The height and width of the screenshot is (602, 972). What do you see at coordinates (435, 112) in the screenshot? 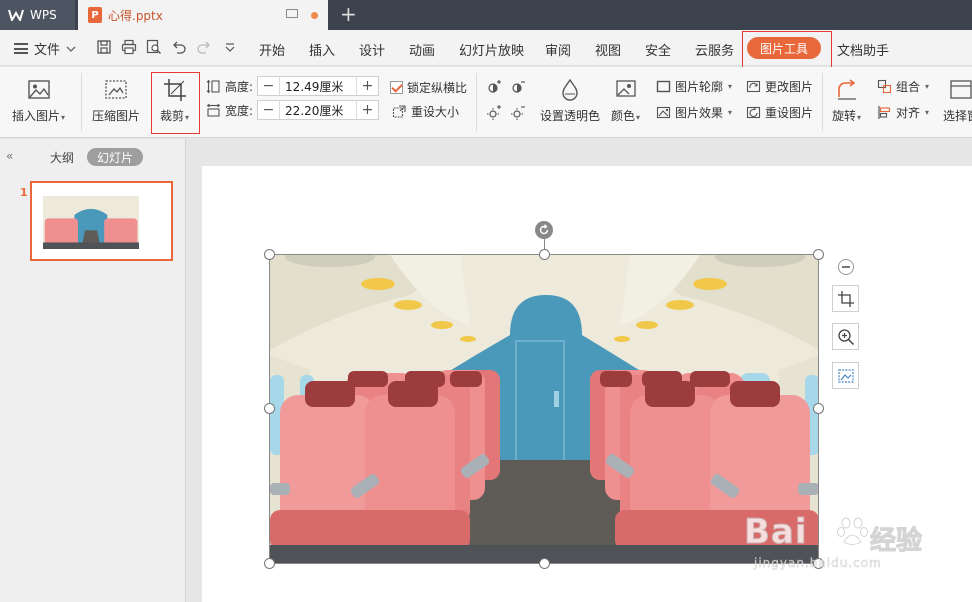
I see `reset-size-label: 重设大小` at bounding box center [435, 112].